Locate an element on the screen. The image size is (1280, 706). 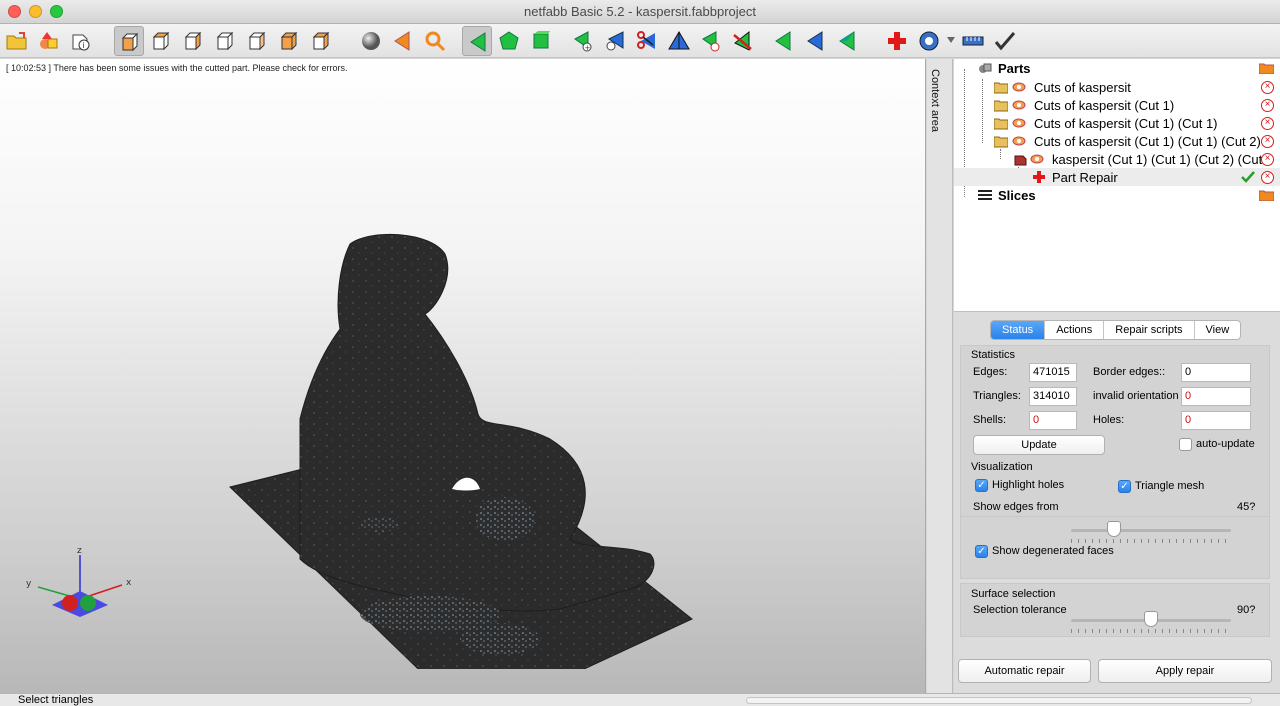
select-triangle-icon is located at coordinates (477, 41).